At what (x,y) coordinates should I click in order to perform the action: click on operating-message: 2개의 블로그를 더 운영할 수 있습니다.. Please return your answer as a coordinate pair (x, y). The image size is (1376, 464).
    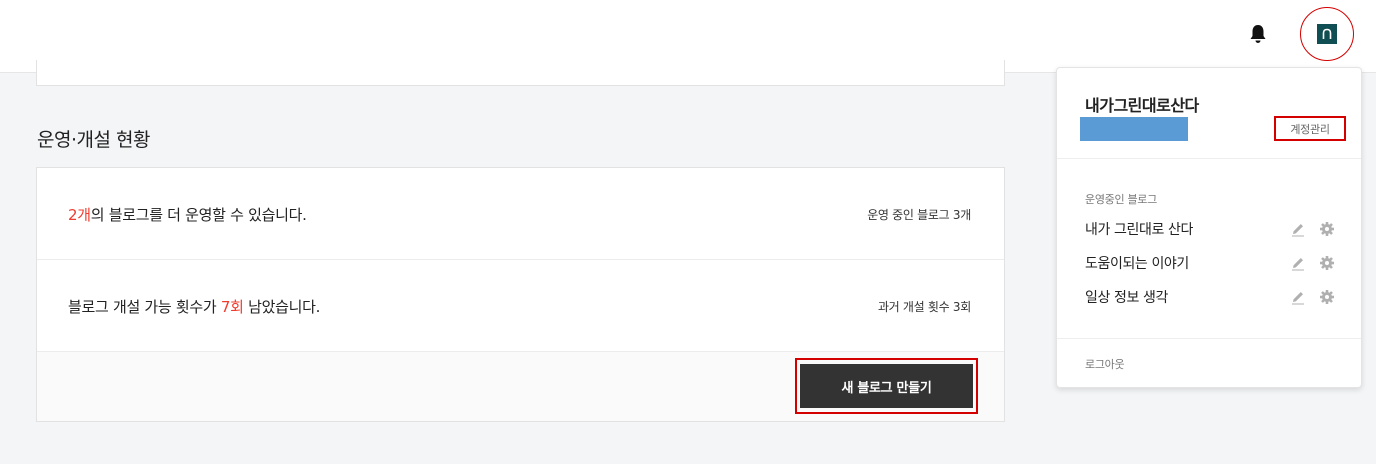
    Looking at the image, I should click on (187, 214).